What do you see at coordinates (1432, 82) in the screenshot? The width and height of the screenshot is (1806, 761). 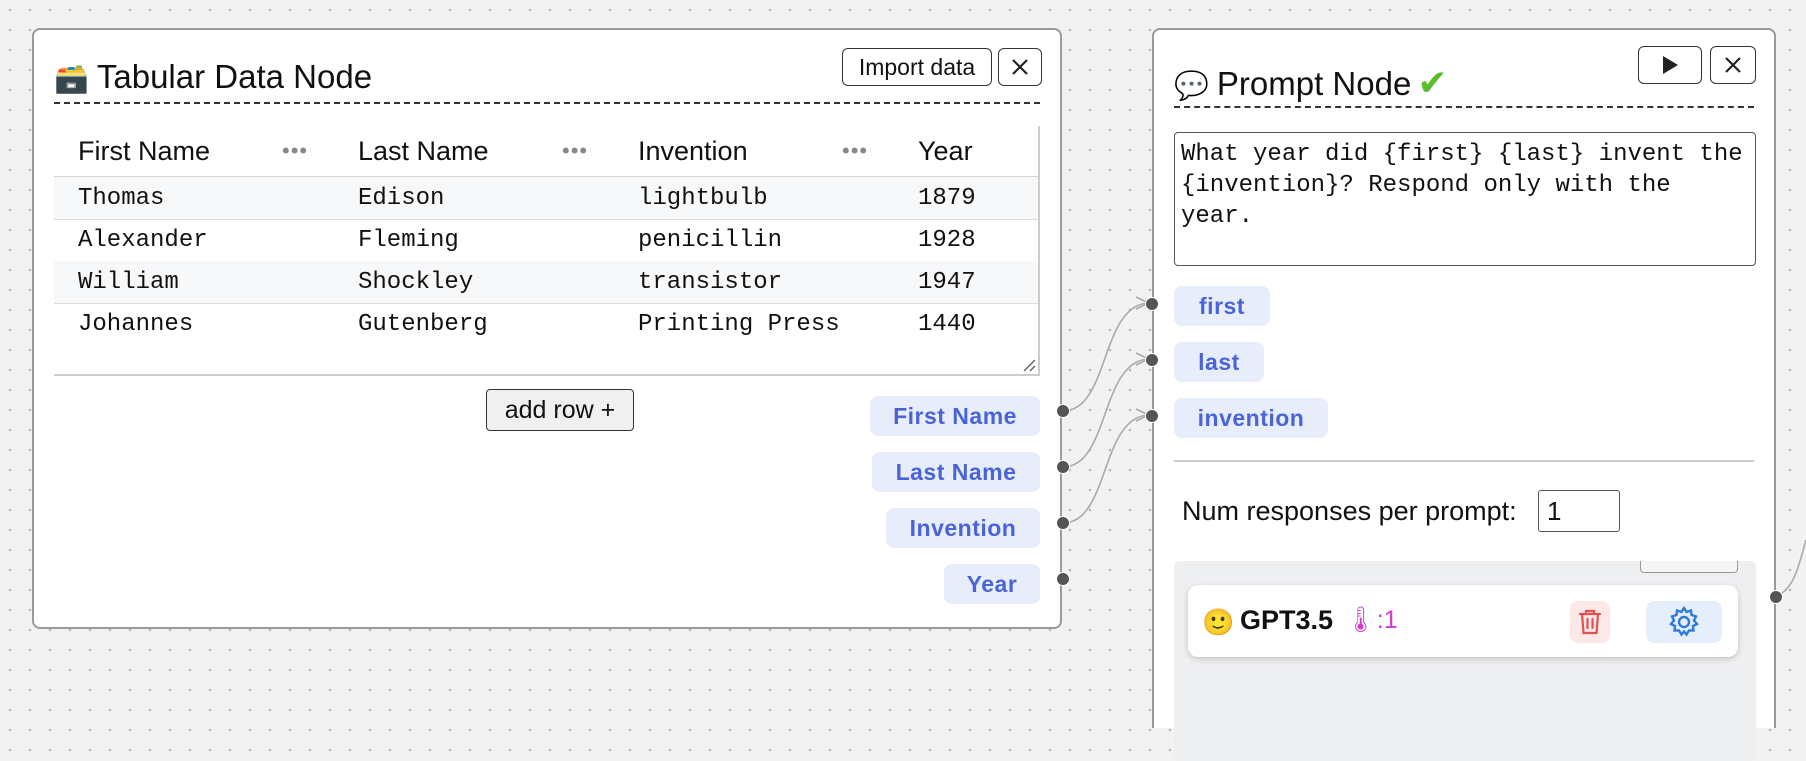 I see `check-icon: ✔` at bounding box center [1432, 82].